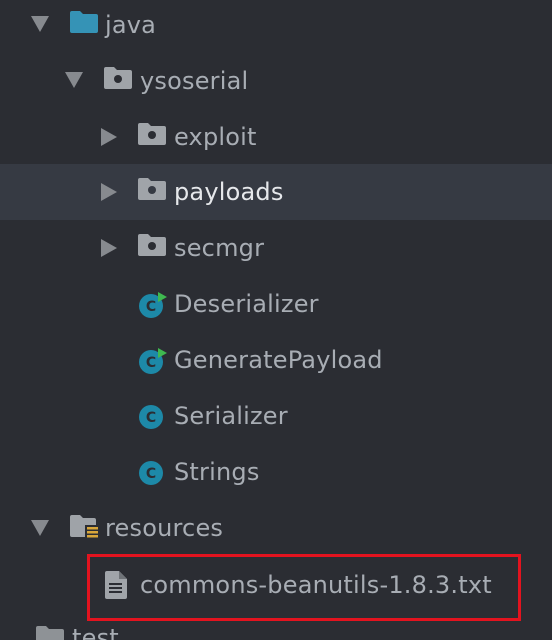 This screenshot has width=552, height=640. What do you see at coordinates (84, 22) in the screenshot?
I see `source-folder-icon` at bounding box center [84, 22].